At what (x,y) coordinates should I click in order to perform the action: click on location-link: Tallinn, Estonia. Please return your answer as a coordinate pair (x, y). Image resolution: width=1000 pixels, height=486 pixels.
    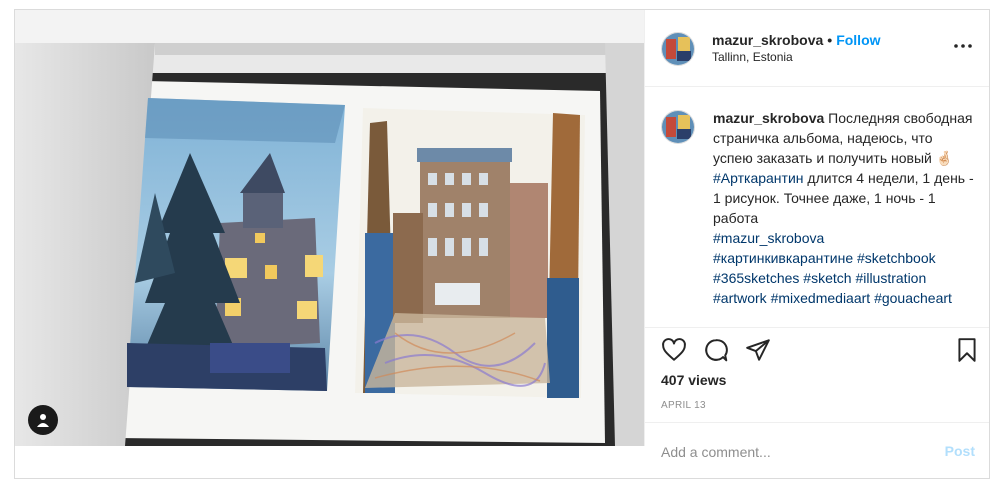
    Looking at the image, I should click on (752, 57).